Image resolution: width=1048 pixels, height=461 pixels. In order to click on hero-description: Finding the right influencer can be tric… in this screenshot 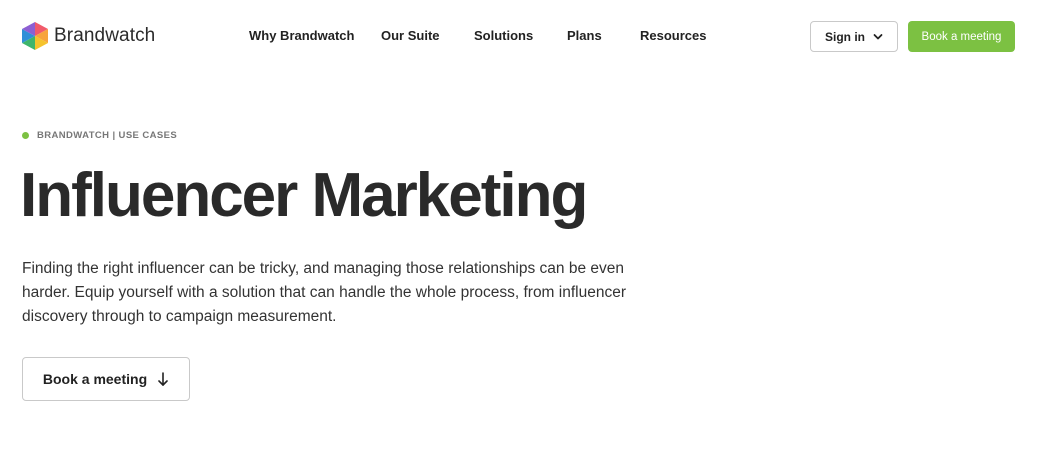, I will do `click(324, 292)`.